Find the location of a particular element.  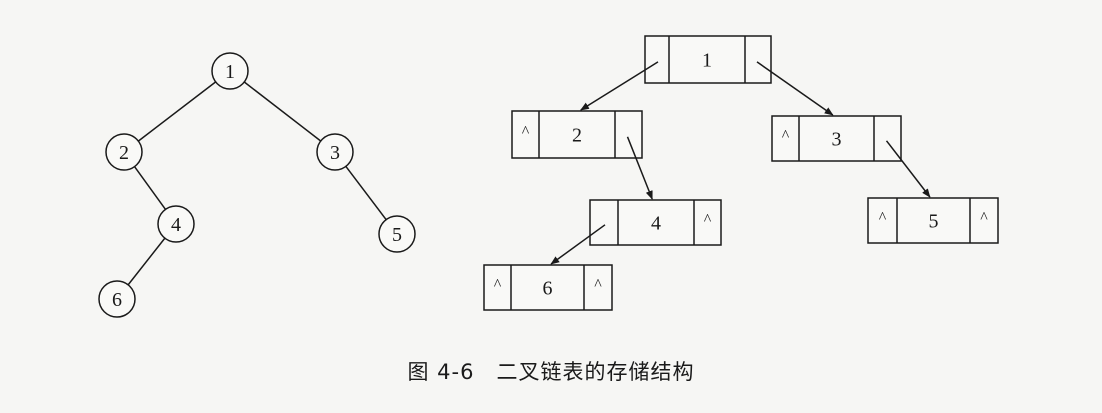

tree-node-label-3: 3 is located at coordinates (335, 153).